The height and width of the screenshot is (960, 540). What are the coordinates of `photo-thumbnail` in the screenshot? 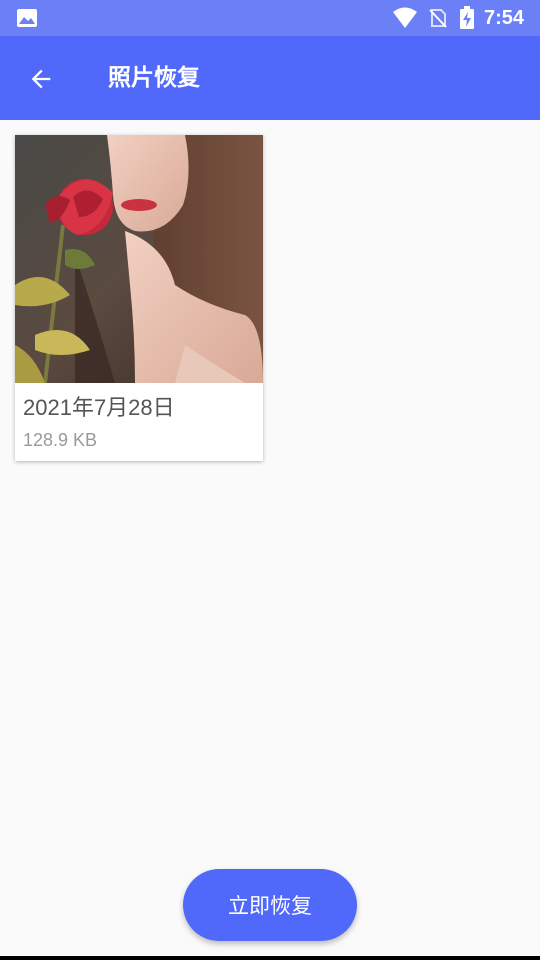 It's located at (139, 259).